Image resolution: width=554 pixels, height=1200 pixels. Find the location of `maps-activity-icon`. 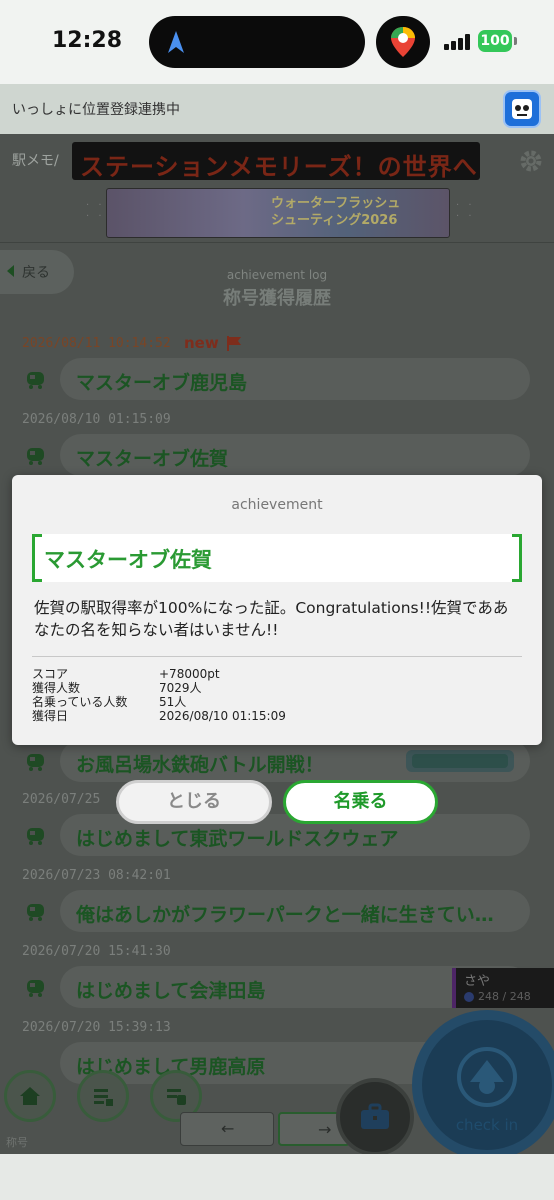

maps-activity-icon is located at coordinates (403, 42).